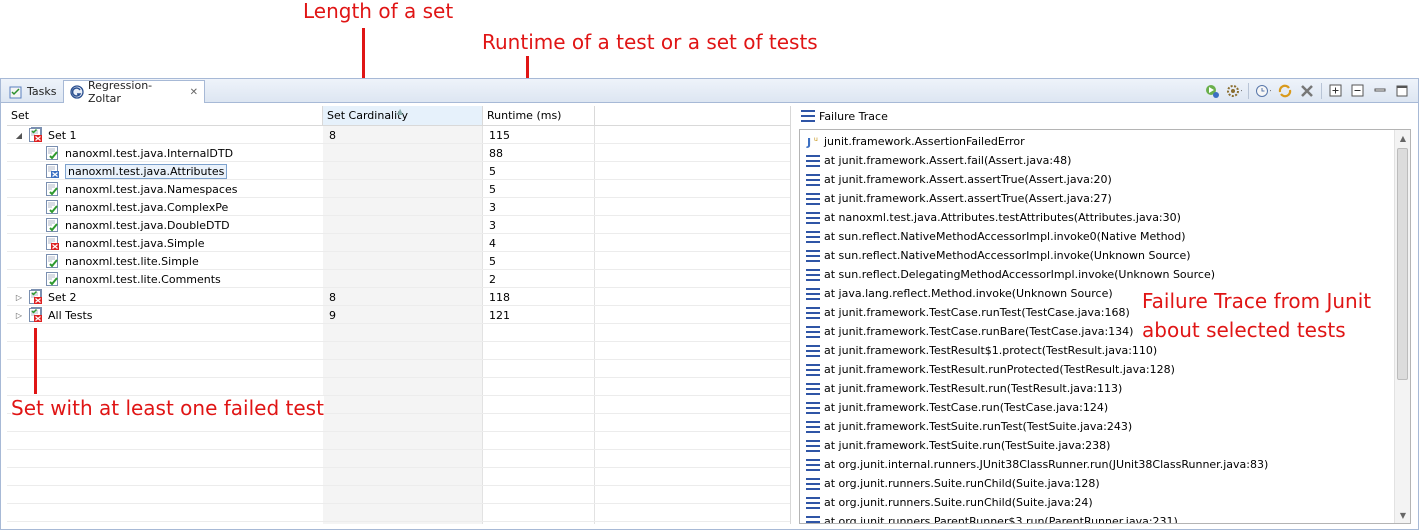  I want to click on tab-regression-zoltar: Regression-Zoltar ✕, so click(134, 92).